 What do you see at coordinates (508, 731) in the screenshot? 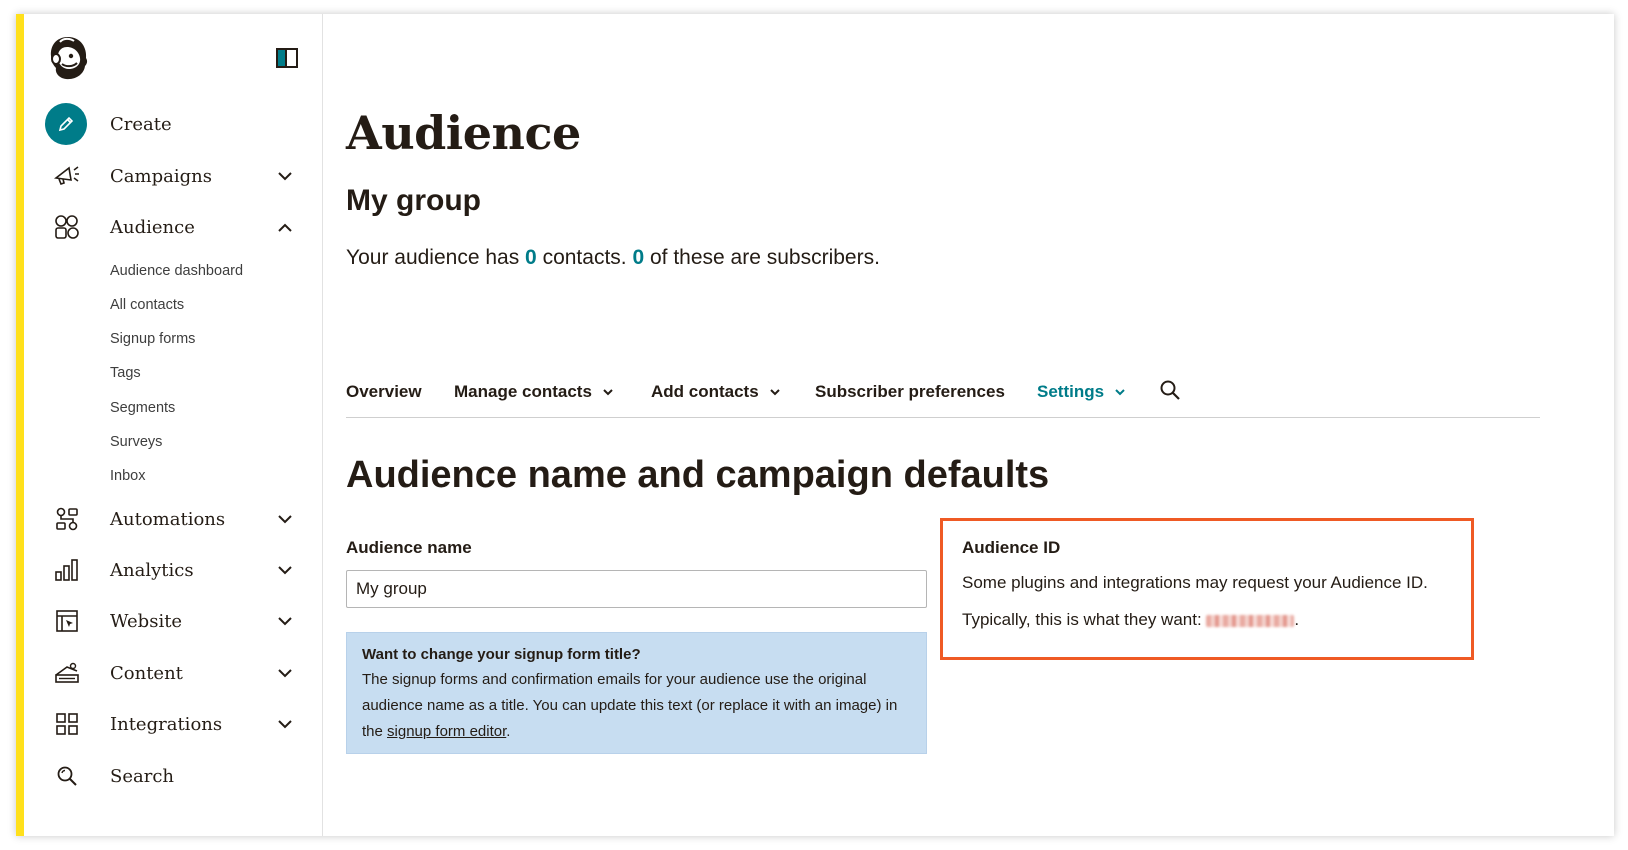
I see `info-body-end: .` at bounding box center [508, 731].